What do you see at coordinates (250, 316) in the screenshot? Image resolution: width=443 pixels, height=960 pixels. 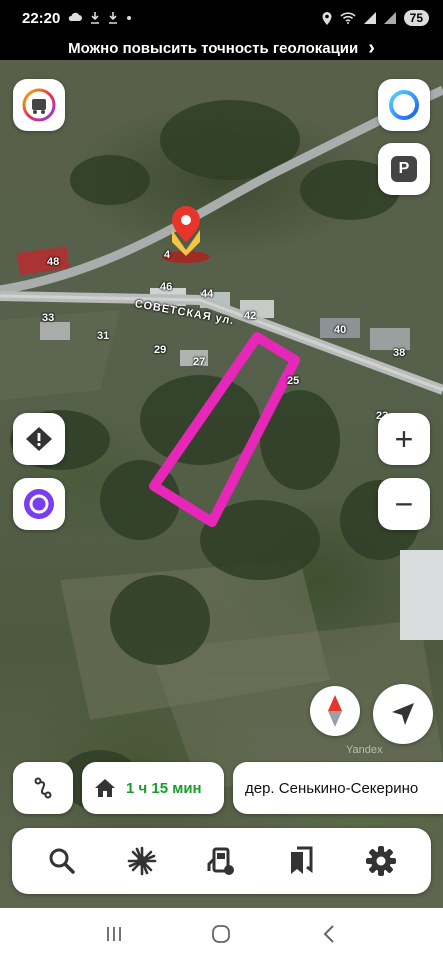 I see `house-number: 42` at bounding box center [250, 316].